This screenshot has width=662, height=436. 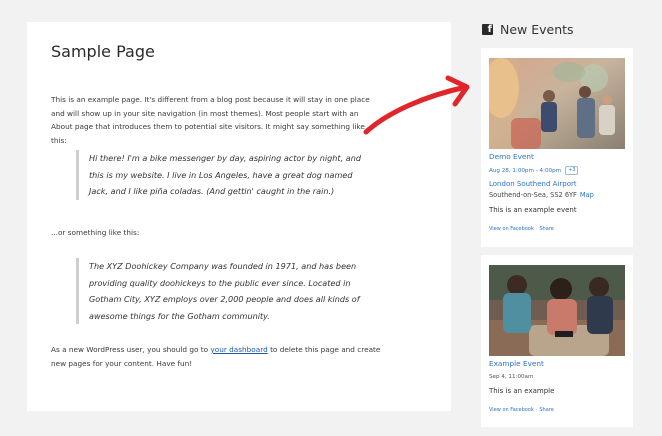 I want to click on event-2-share-link: Share, so click(x=546, y=410).